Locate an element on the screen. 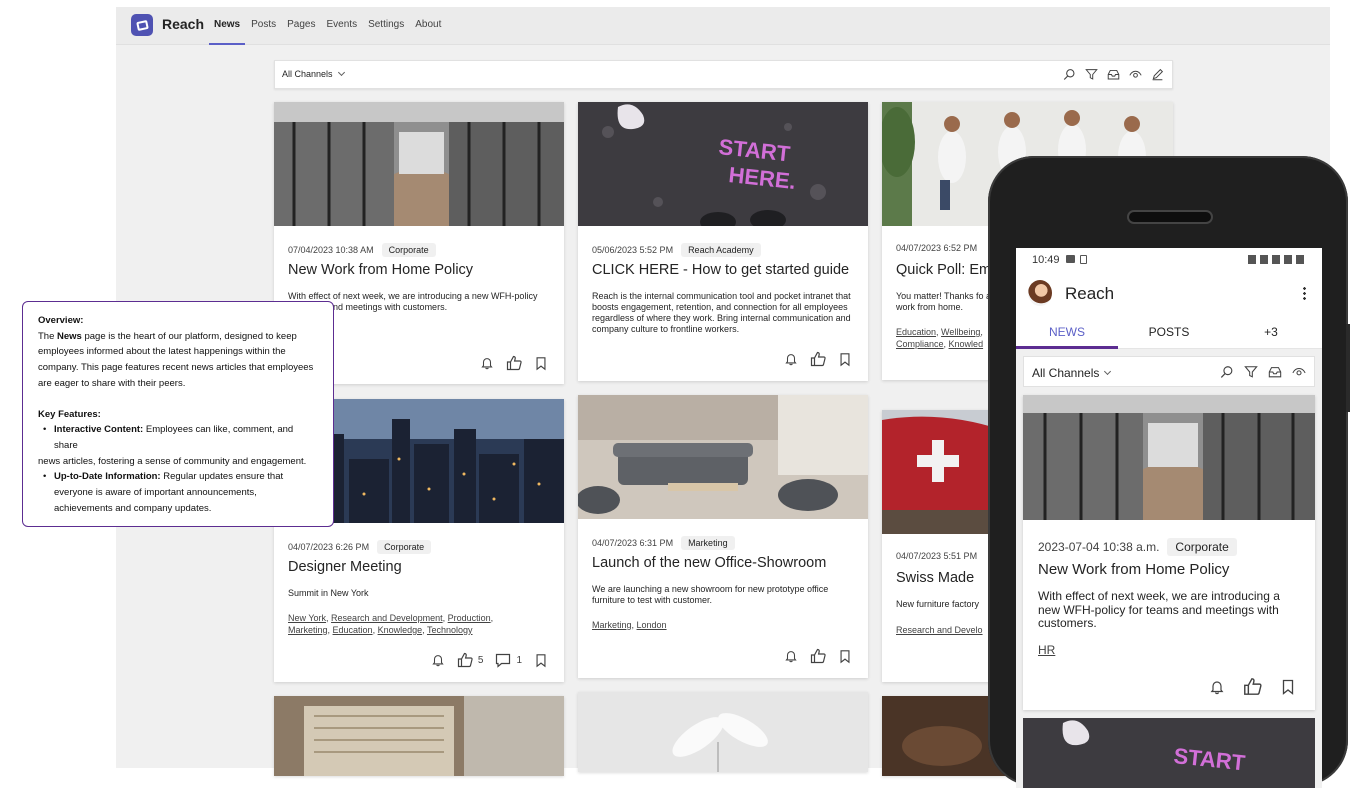 The image size is (1366, 788). tag-link: London is located at coordinates (652, 625).